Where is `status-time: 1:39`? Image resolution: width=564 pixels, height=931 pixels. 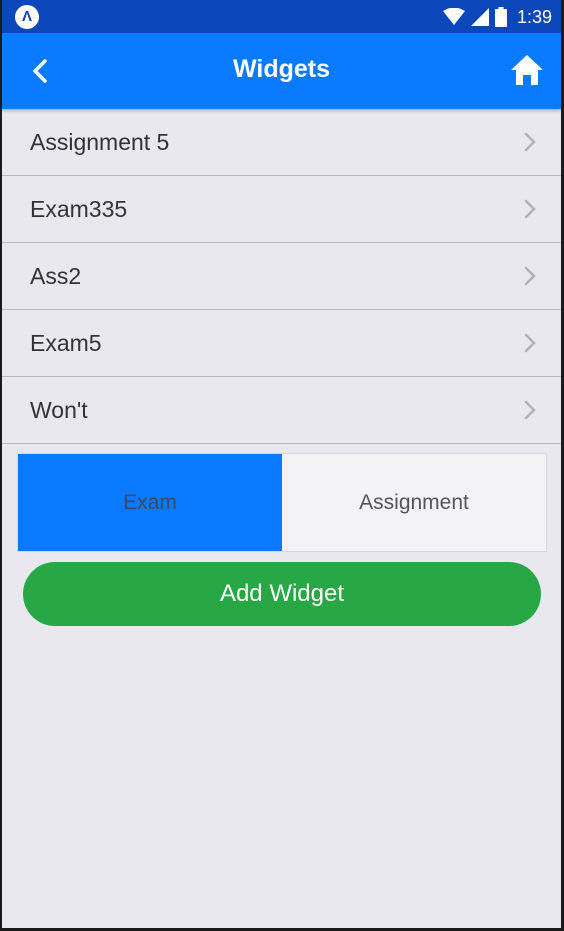 status-time: 1:39 is located at coordinates (534, 16).